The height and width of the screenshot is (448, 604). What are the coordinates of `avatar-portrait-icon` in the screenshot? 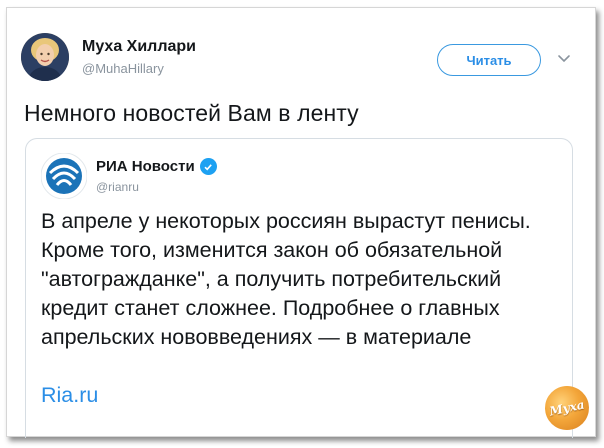 It's located at (45, 57).